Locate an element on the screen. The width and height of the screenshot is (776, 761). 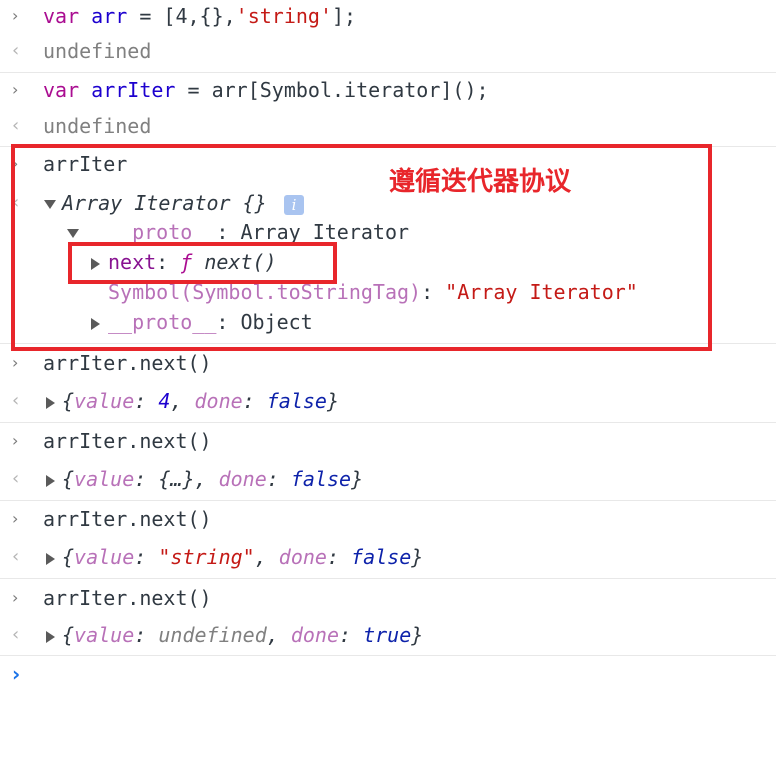
console-output-row: ‹ {value: undefined, done: true} is located at coordinates (388, 635).